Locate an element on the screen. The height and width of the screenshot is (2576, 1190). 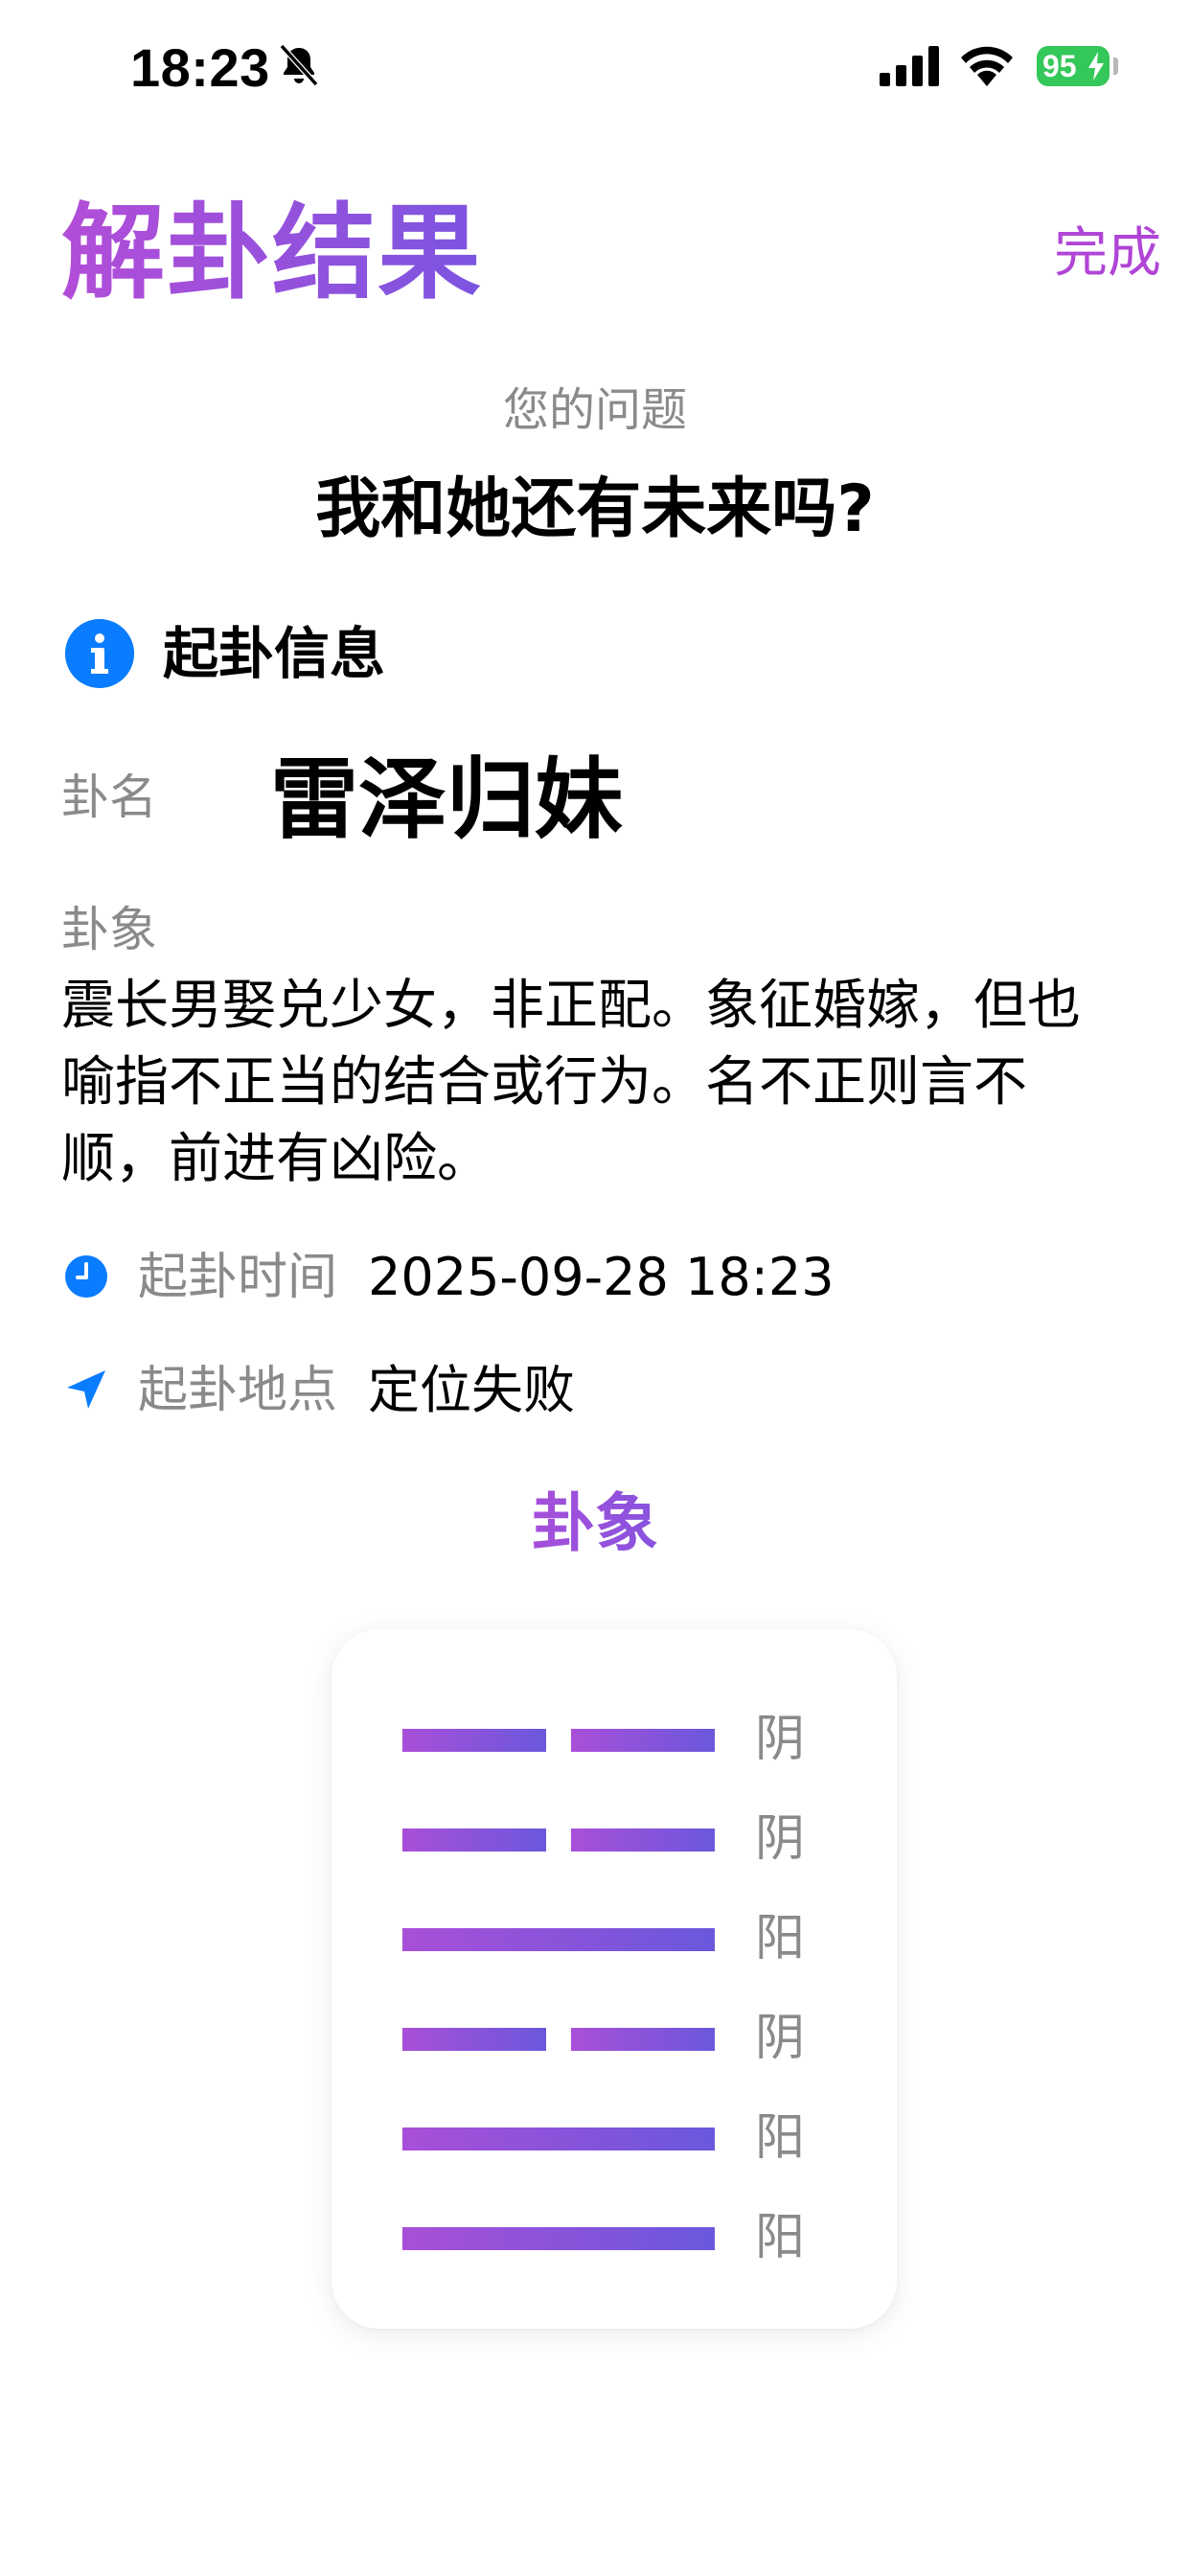
done-button: 完成 is located at coordinates (1107, 254).